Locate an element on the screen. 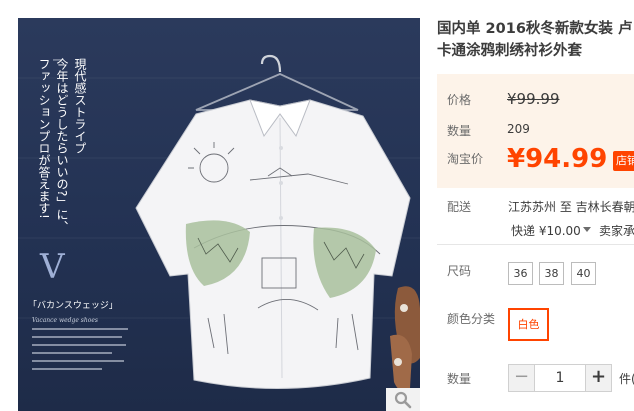  product-title: 国内单 2016秋冬新款女装 卢 卡通涂鸦刺绣衬衫外套 is located at coordinates (535, 40).